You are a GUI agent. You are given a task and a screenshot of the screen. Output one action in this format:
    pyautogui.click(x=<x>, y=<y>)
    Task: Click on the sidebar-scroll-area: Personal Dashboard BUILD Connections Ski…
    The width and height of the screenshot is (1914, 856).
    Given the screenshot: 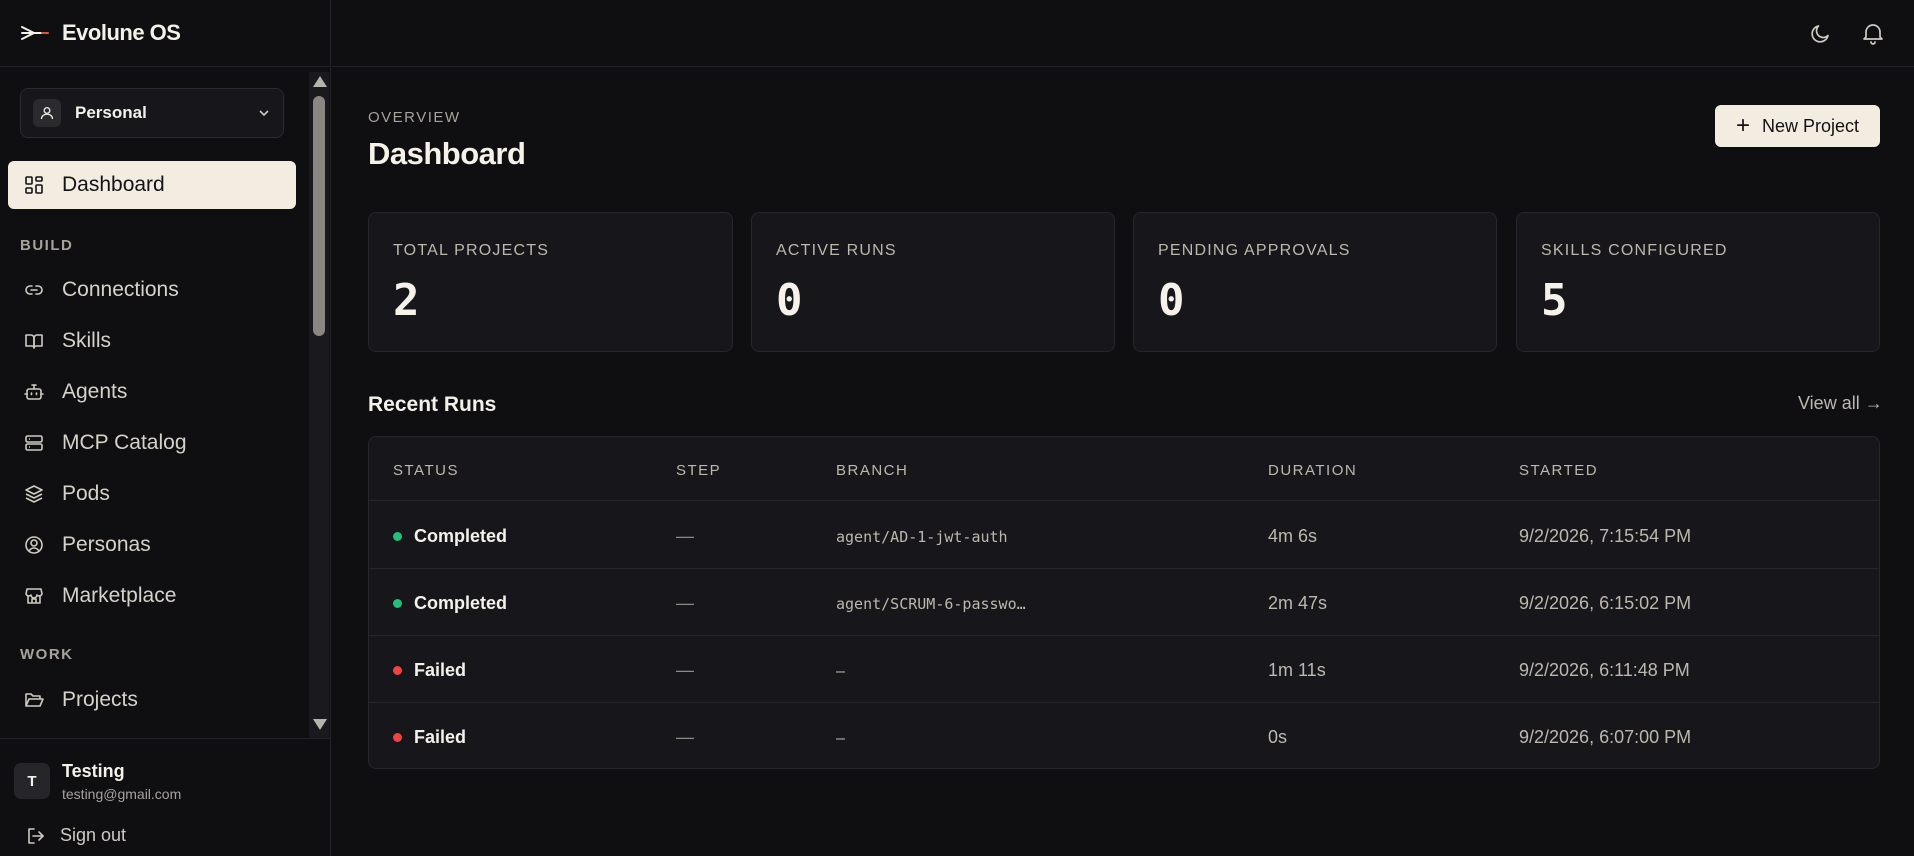 What is the action you would take?
    pyautogui.click(x=165, y=403)
    